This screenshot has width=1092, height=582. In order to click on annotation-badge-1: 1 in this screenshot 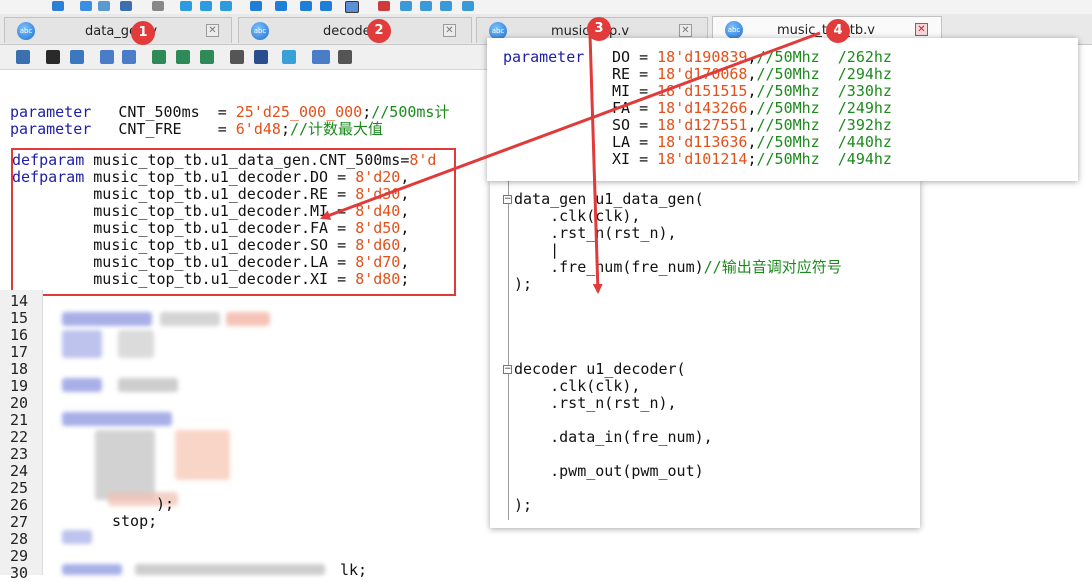, I will do `click(143, 33)`.